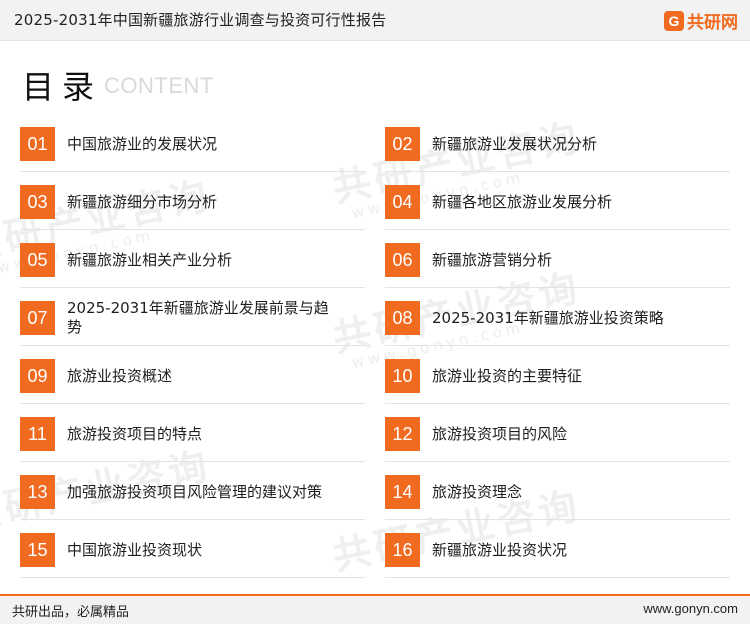 The image size is (750, 624). What do you see at coordinates (548, 317) in the screenshot?
I see `item-label: 2025-2031年新疆旅游业投资策略` at bounding box center [548, 317].